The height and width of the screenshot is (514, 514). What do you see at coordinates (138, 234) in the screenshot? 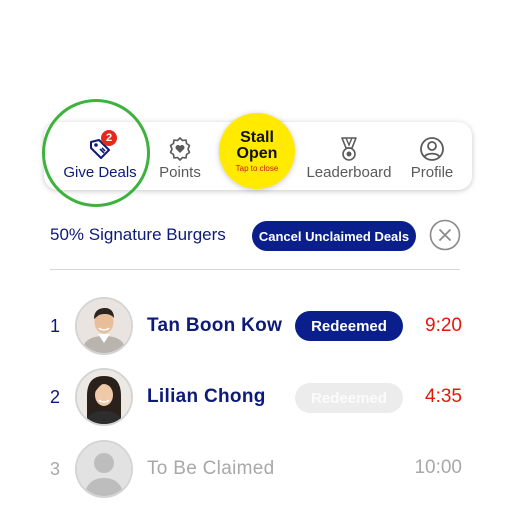
I see `deal-title: 50% Signature Burgers` at bounding box center [138, 234].